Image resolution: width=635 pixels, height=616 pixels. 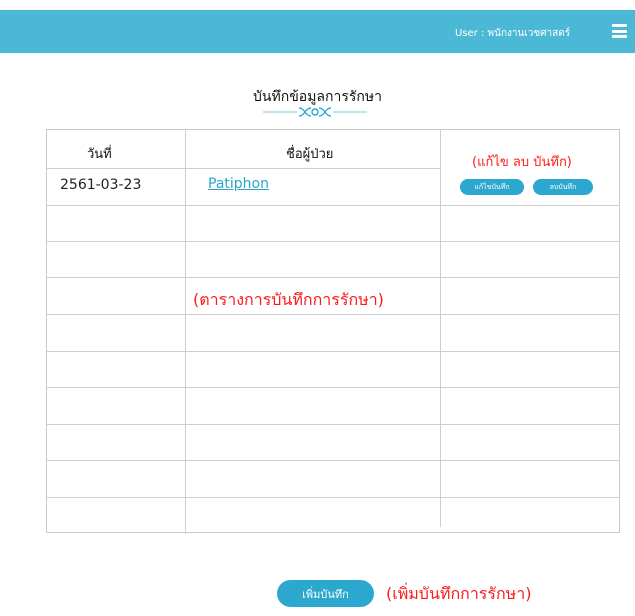 What do you see at coordinates (101, 185) in the screenshot?
I see `record-date: 2561-03-23` at bounding box center [101, 185].